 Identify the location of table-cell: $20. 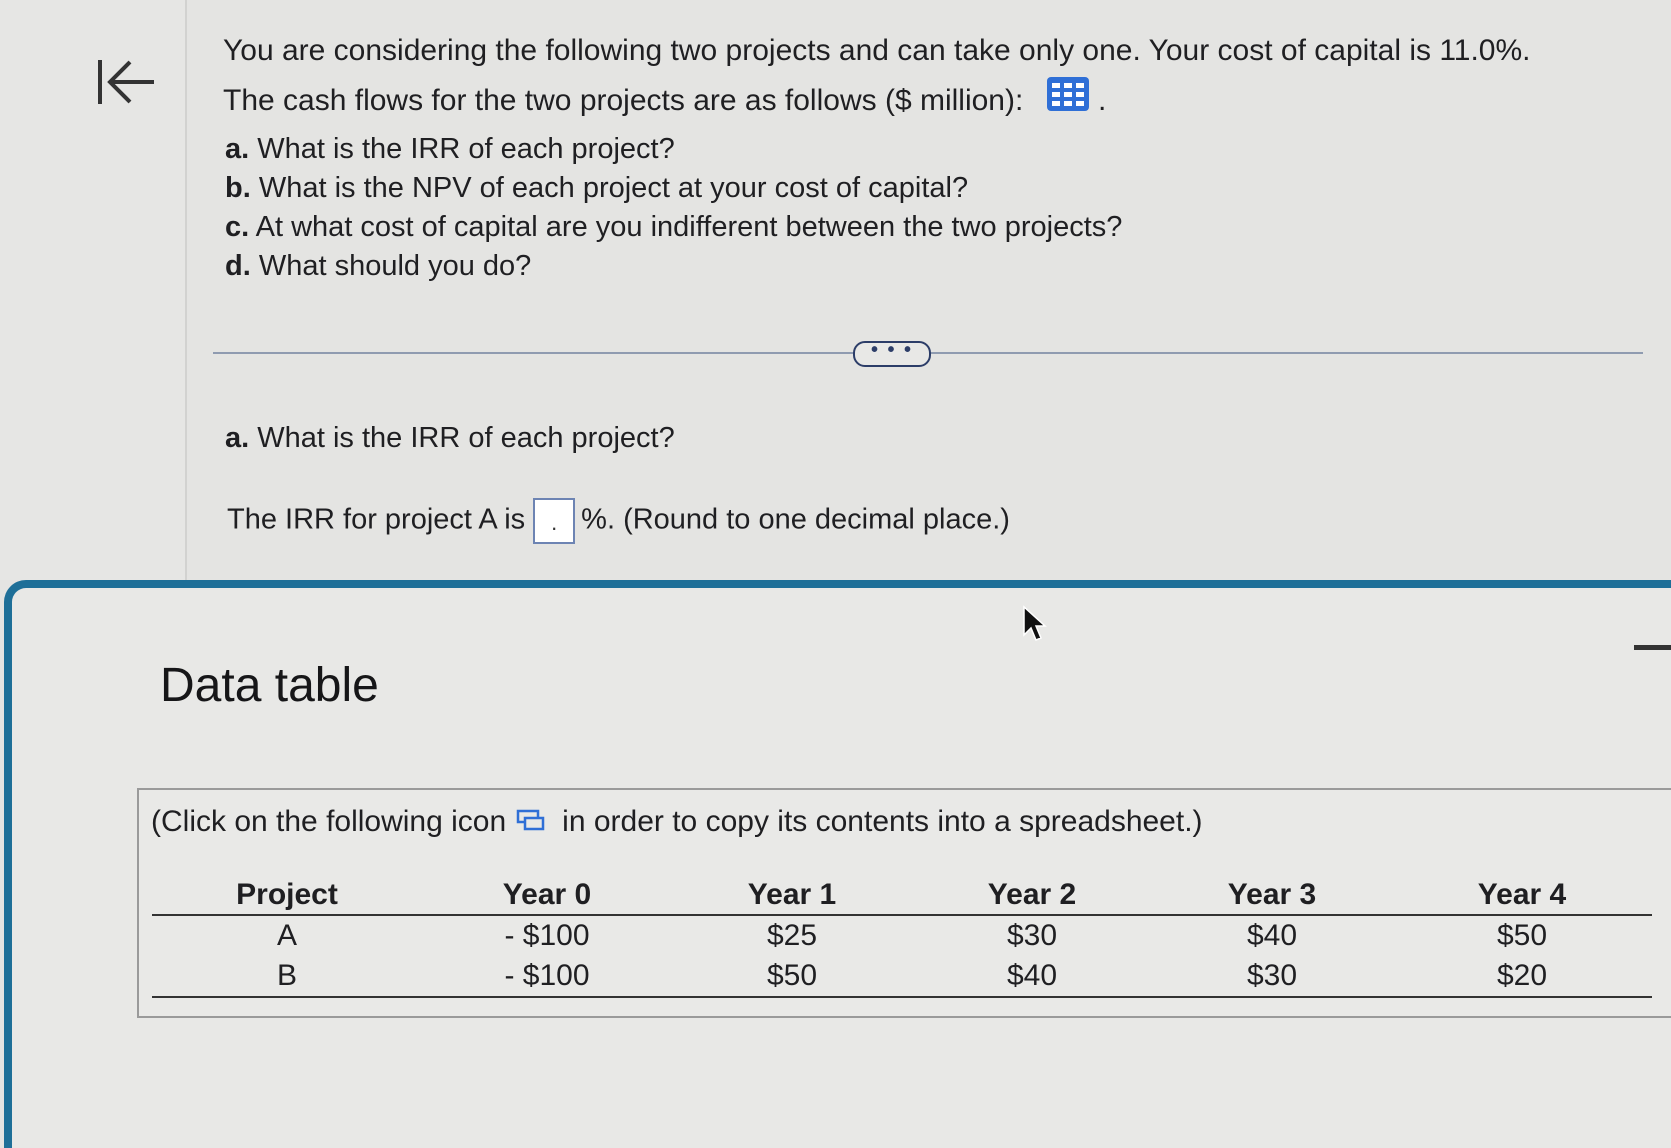
(1522, 977).